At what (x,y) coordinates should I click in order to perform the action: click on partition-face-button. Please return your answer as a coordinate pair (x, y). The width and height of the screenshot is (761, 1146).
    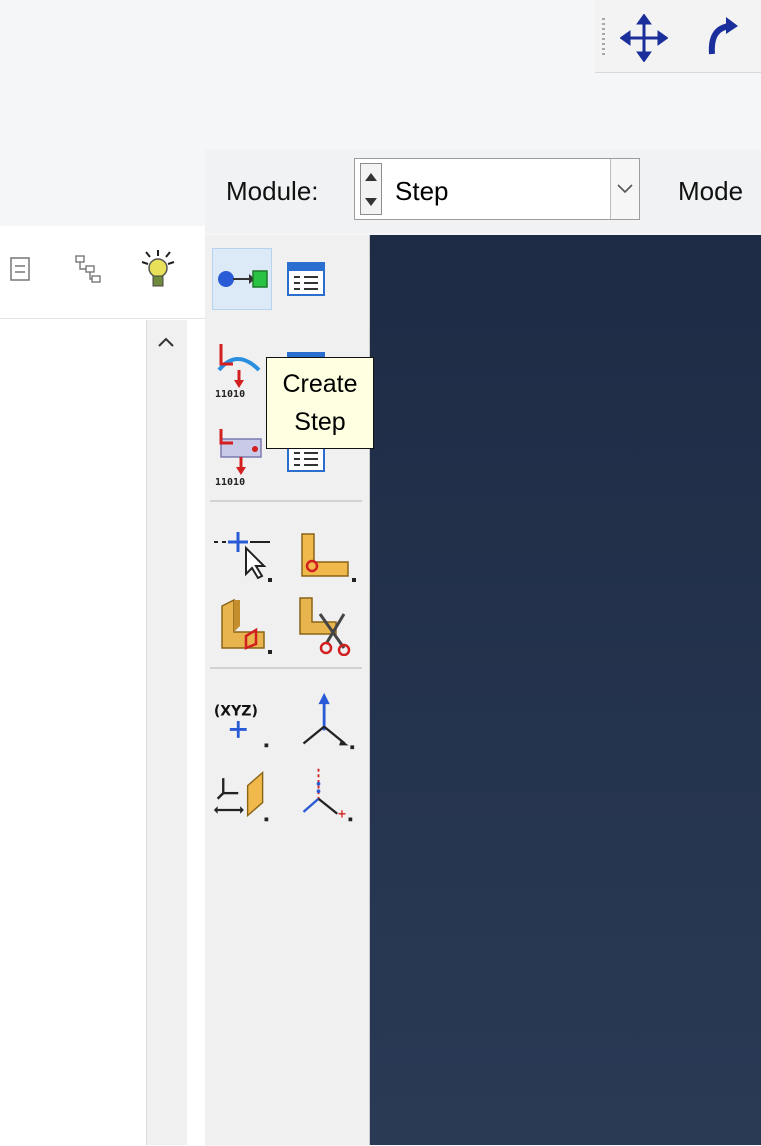
    Looking at the image, I should click on (326, 553).